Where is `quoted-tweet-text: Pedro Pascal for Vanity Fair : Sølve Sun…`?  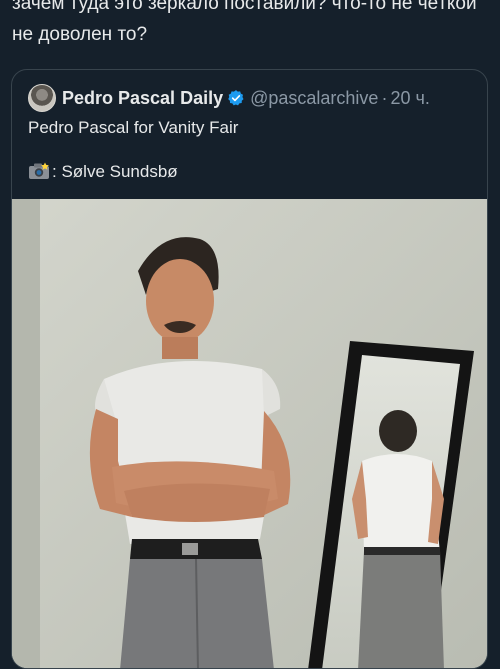
quoted-tweet-text: Pedro Pascal for Vanity Fair : Sølve Sun… is located at coordinates (250, 150).